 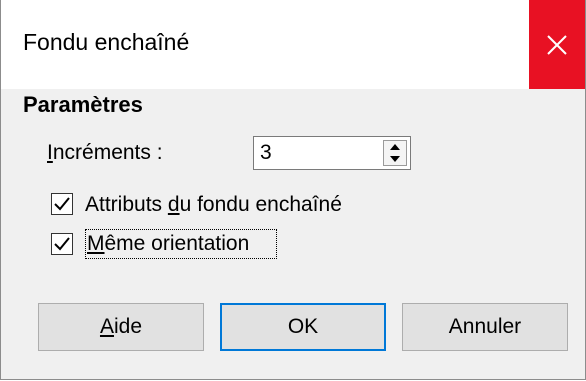 I want to click on attributes-checkbox, so click(x=62, y=204).